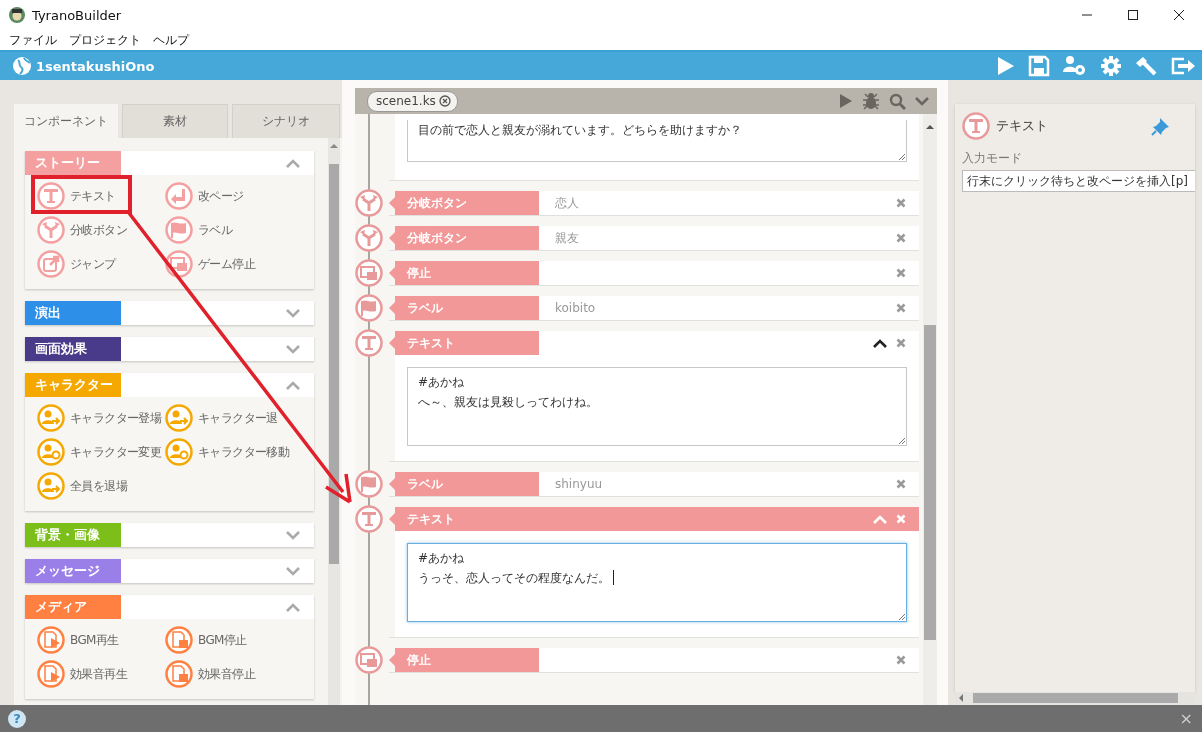 The height and width of the screenshot is (732, 1202). What do you see at coordinates (1022, 126) in the screenshot?
I see `panel-title: テキスト` at bounding box center [1022, 126].